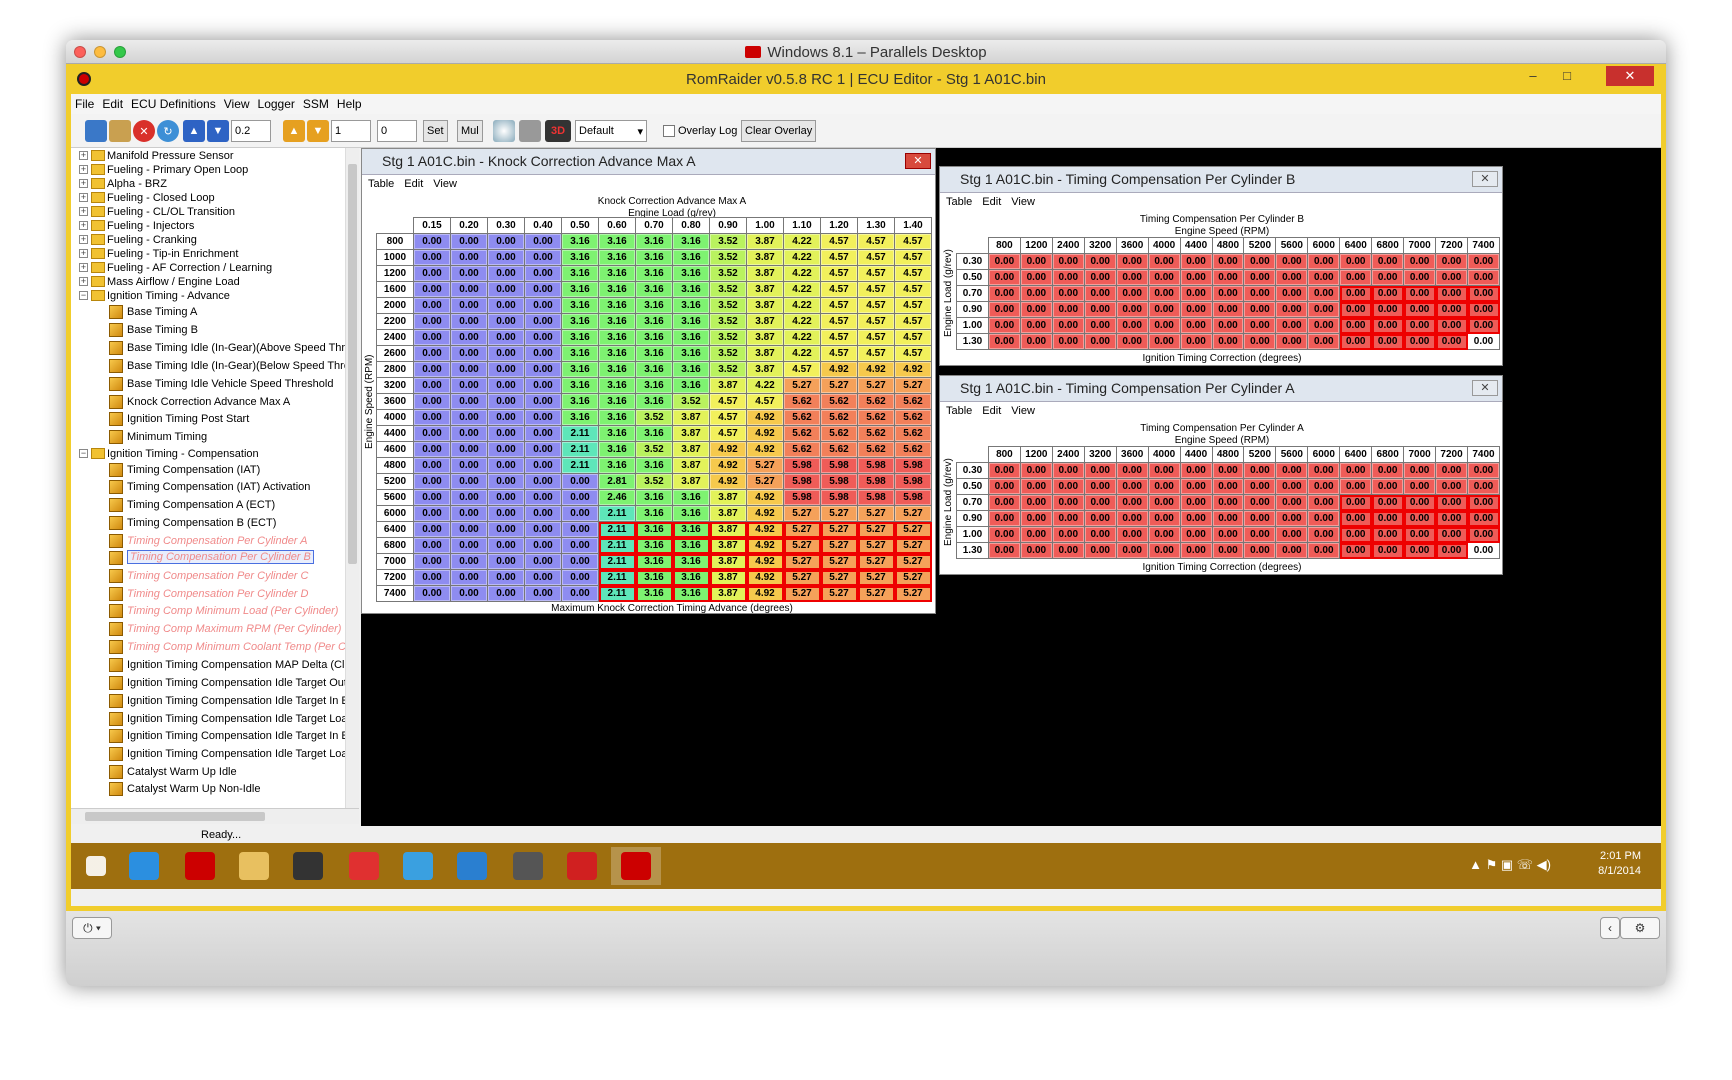 The image size is (1732, 1080). What do you see at coordinates (543, 225) in the screenshot?
I see `x-axis-header: 0.40` at bounding box center [543, 225].